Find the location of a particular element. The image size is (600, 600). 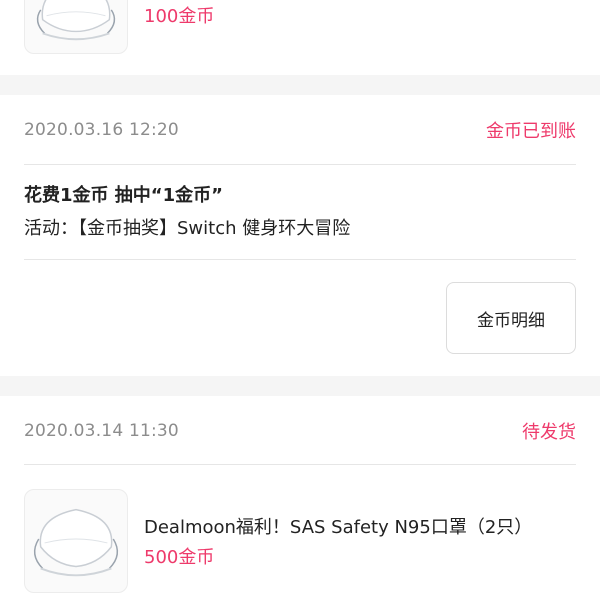

order-card: 100金币 is located at coordinates (300, 37).